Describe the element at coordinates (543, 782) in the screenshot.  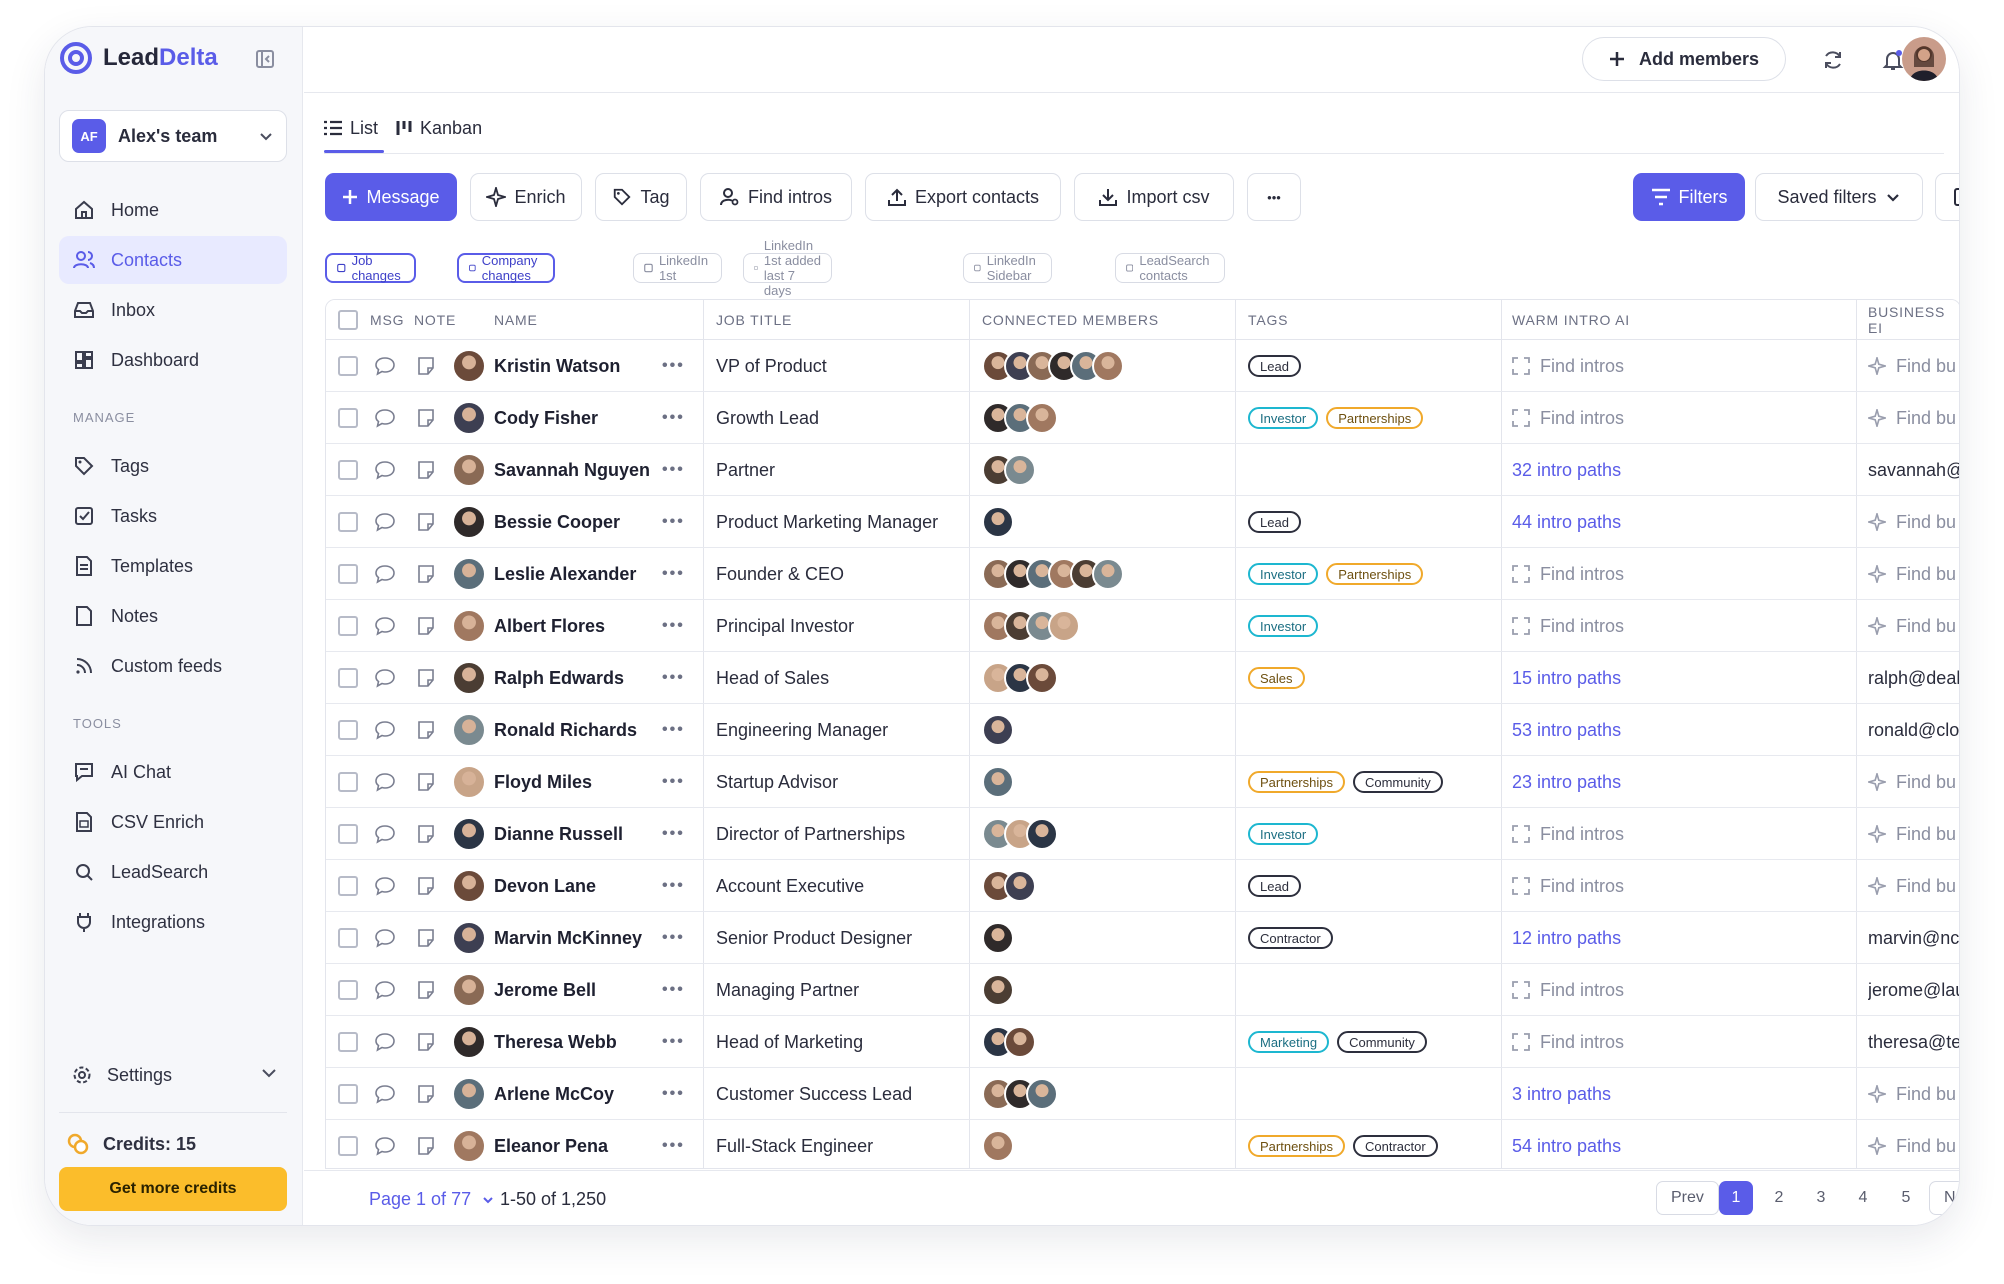
I see `contact-name: Floyd Miles` at that location.